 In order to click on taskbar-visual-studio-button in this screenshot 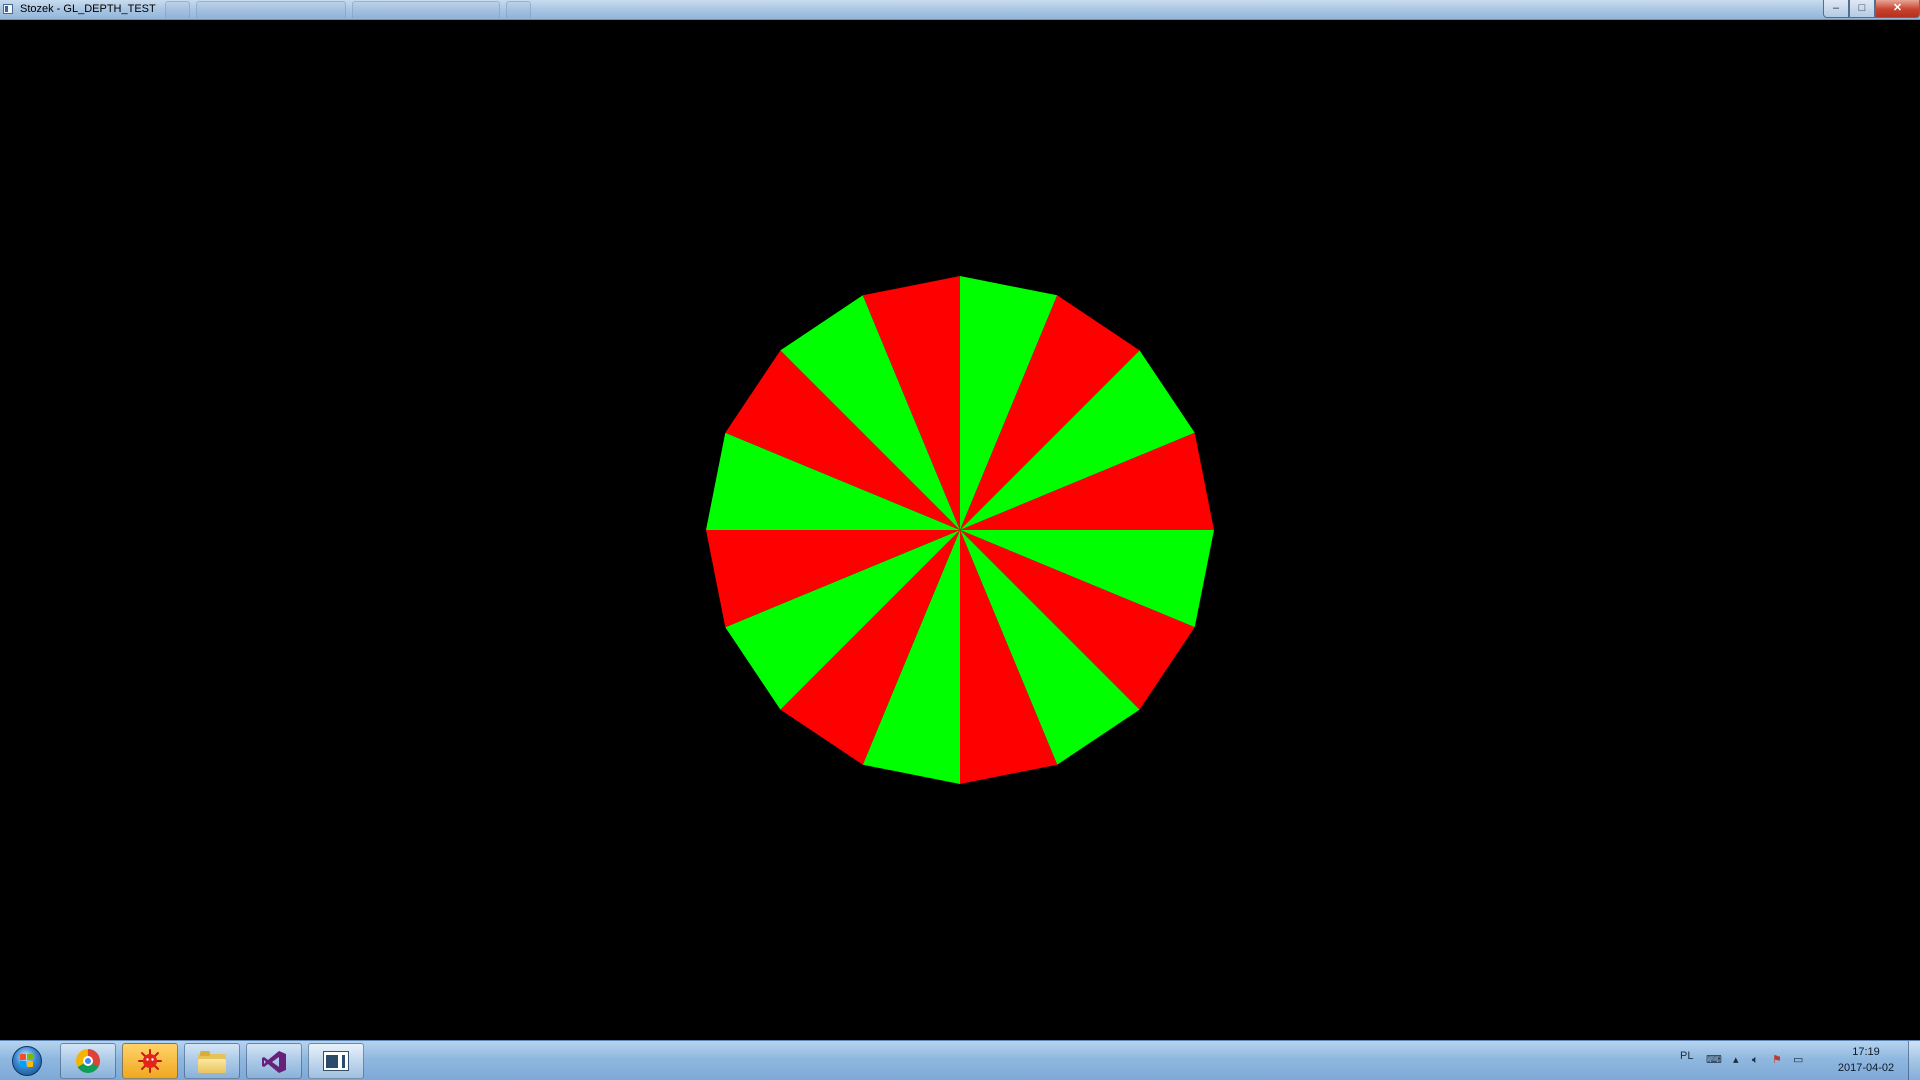, I will do `click(274, 1061)`.